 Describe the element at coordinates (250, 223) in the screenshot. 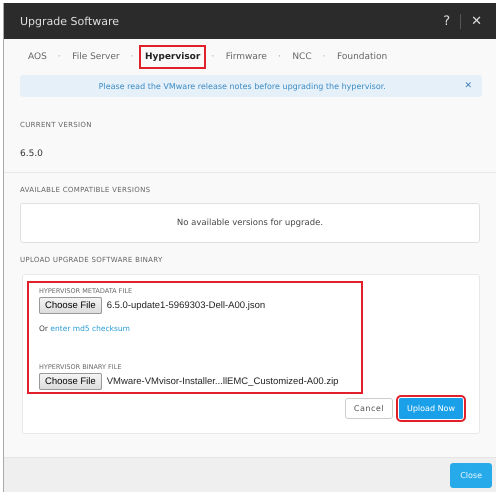

I see `empty-message: No available versions for upgrade.` at that location.